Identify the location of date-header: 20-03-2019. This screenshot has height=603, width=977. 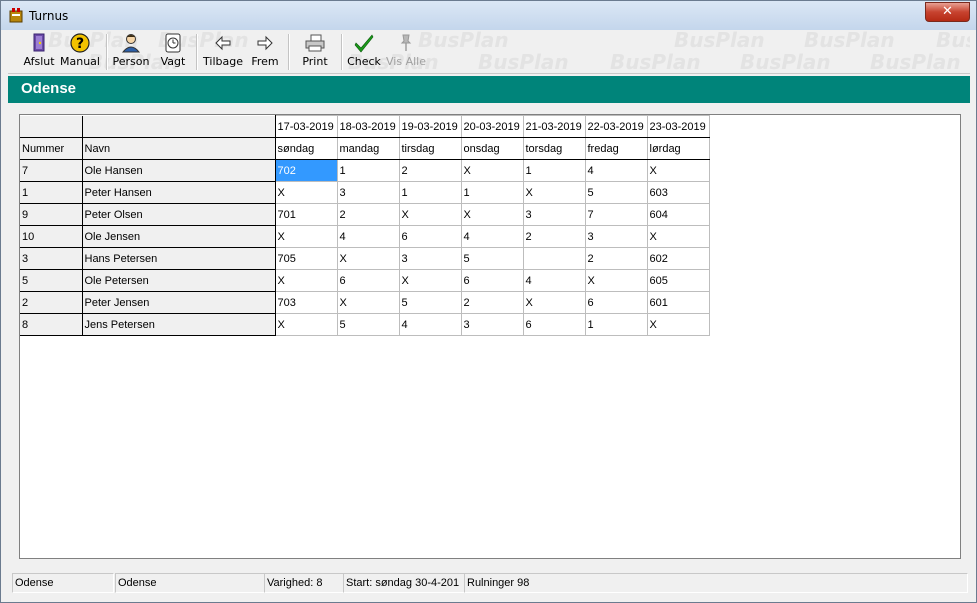
(492, 126).